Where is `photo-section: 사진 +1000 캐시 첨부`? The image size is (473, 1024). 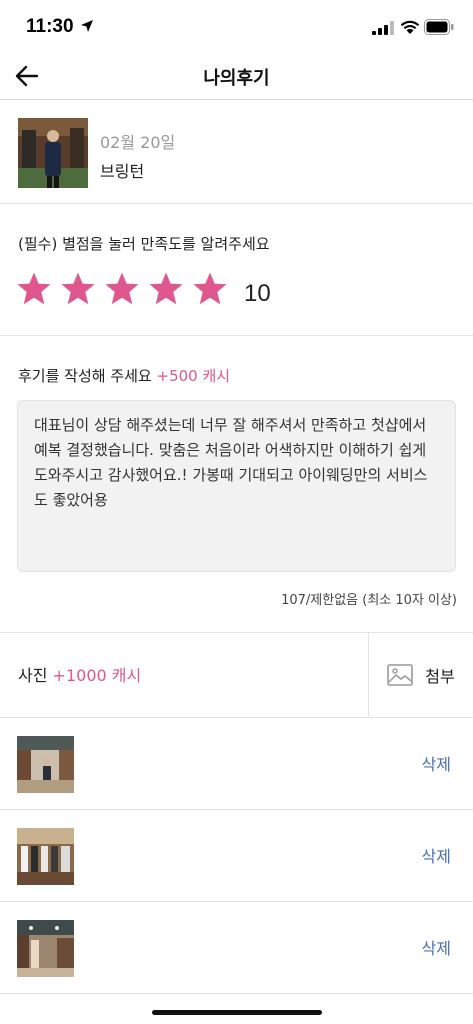 photo-section: 사진 +1000 캐시 첨부 is located at coordinates (236, 675).